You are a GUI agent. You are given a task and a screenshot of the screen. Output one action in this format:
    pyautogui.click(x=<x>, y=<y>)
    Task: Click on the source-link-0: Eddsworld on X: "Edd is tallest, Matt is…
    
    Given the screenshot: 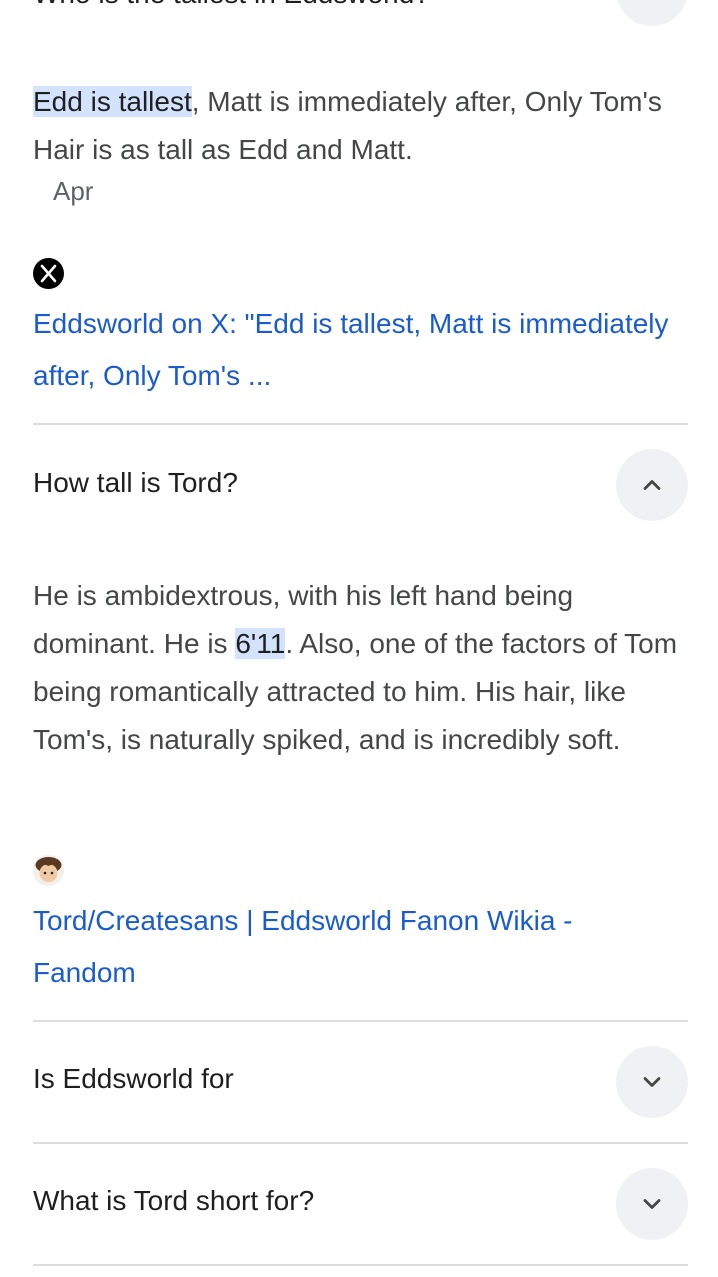 What is the action you would take?
    pyautogui.click(x=353, y=350)
    